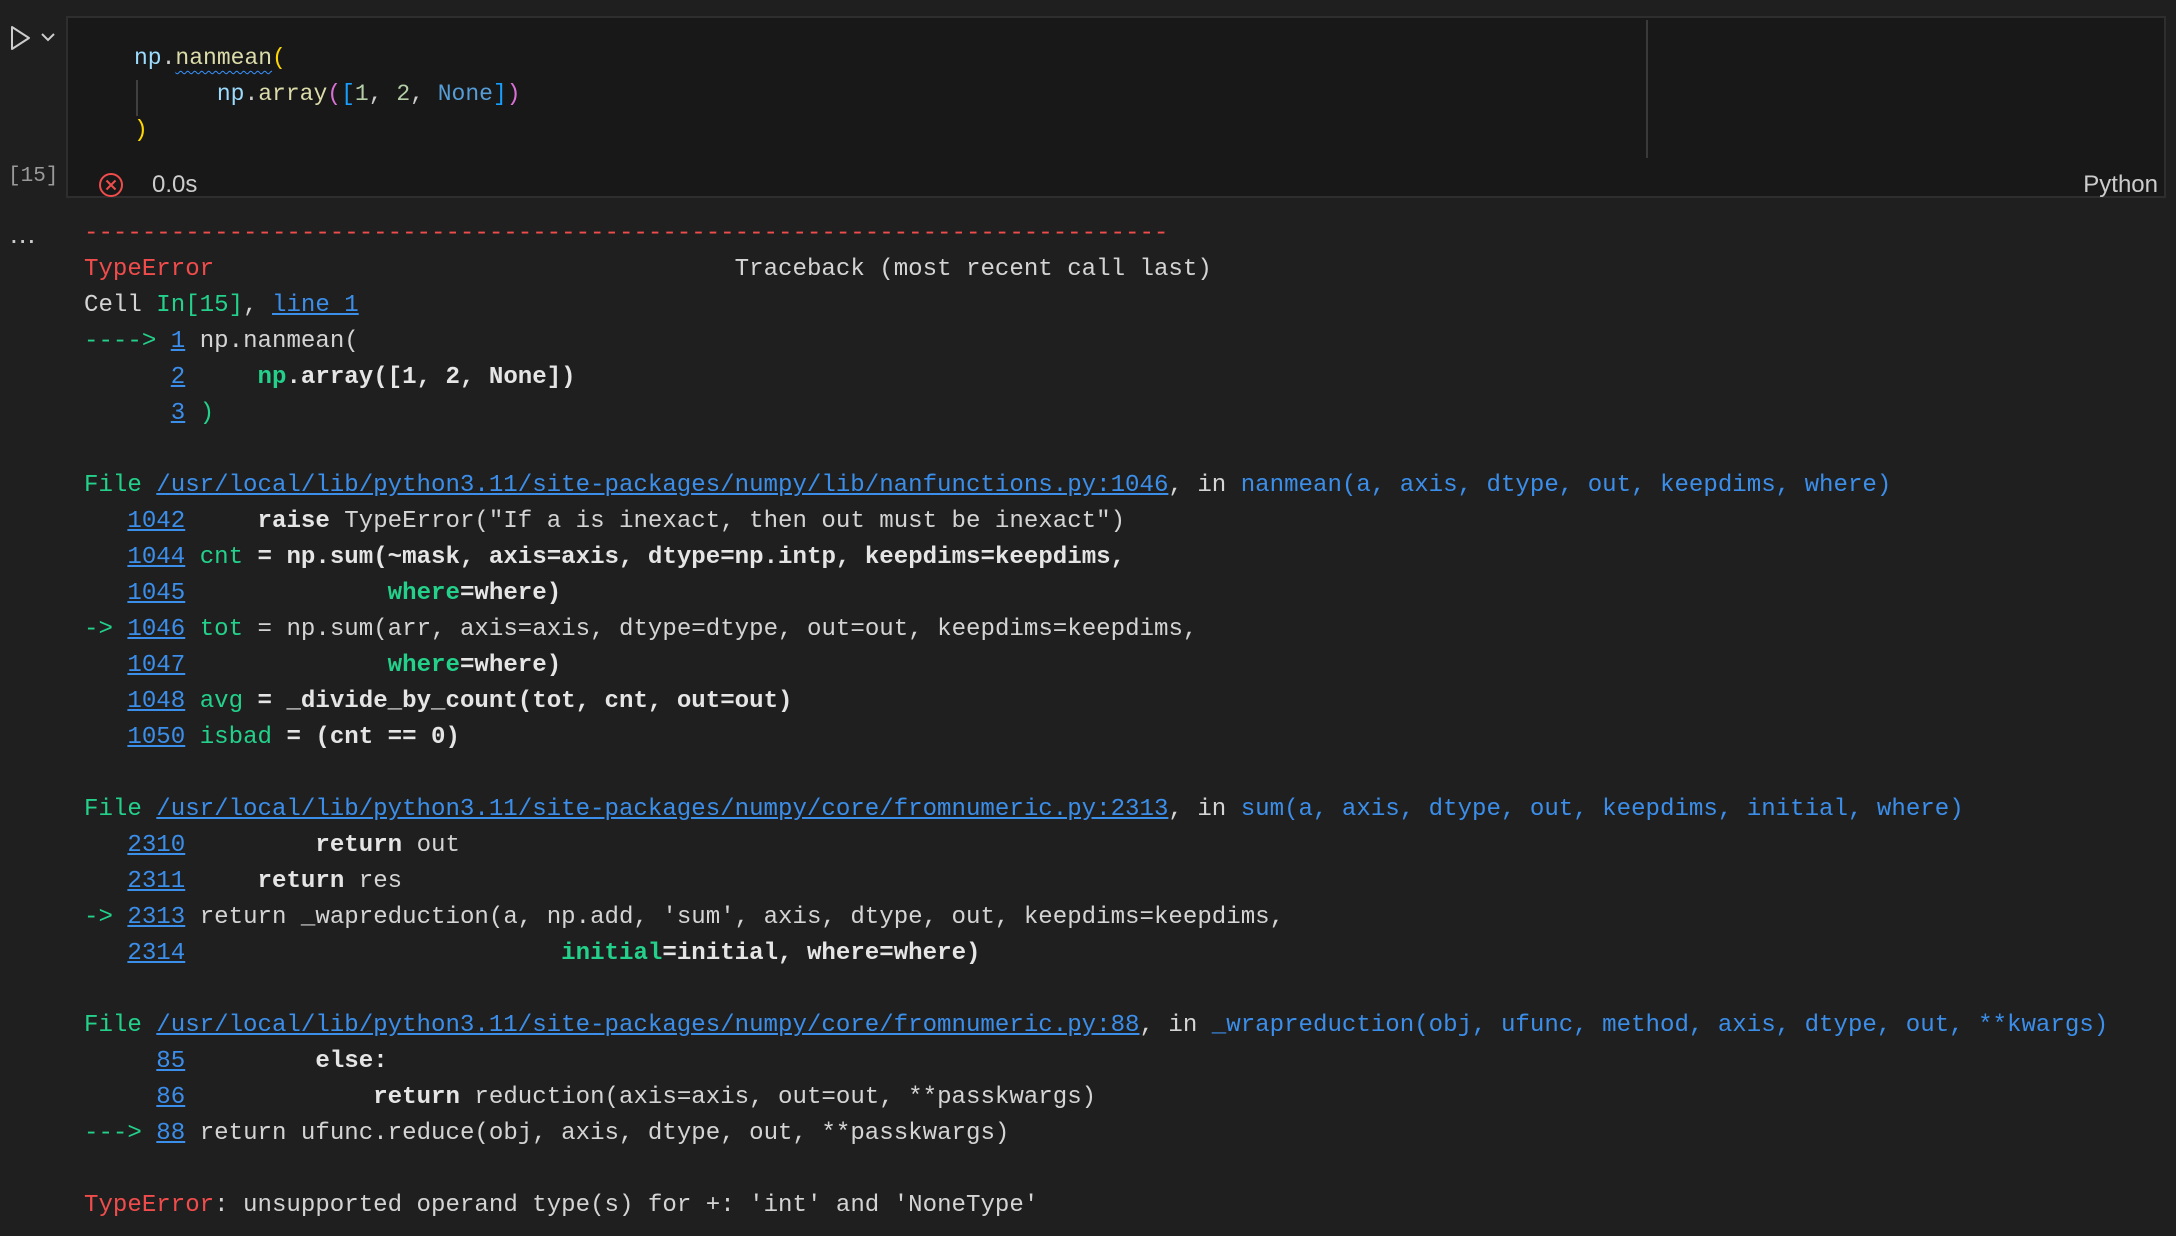  Describe the element at coordinates (156, 917) in the screenshot. I see `line-number-link: 2313` at that location.